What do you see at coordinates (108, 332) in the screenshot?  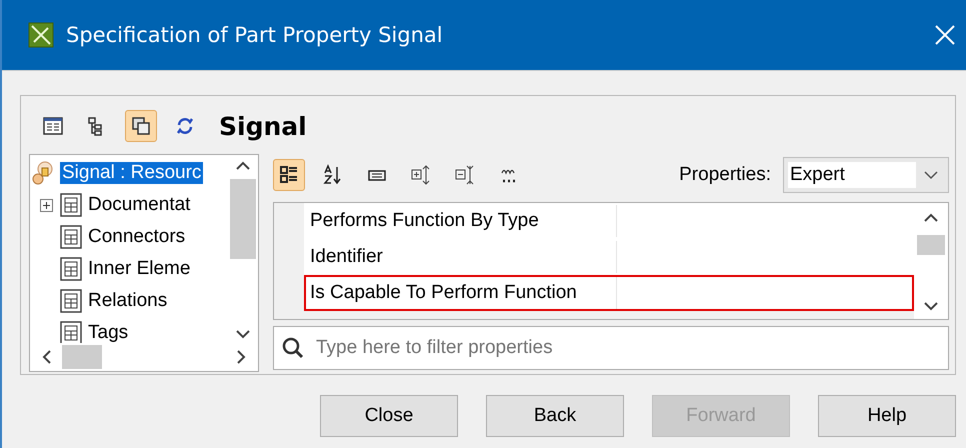 I see `tree-item: Tags` at bounding box center [108, 332].